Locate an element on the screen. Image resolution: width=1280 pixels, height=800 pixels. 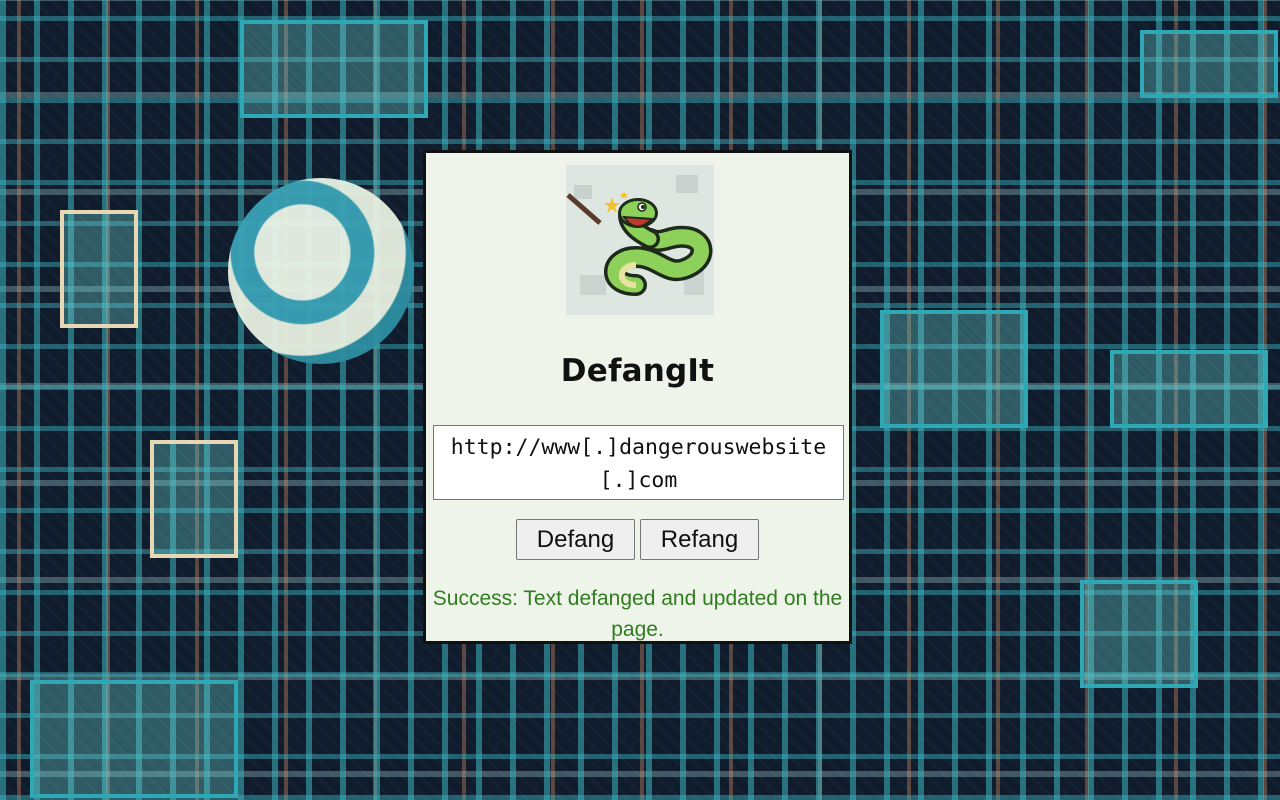
text-editor-field: http://www[.]dangerouswebsite[.]com is located at coordinates (638, 462).